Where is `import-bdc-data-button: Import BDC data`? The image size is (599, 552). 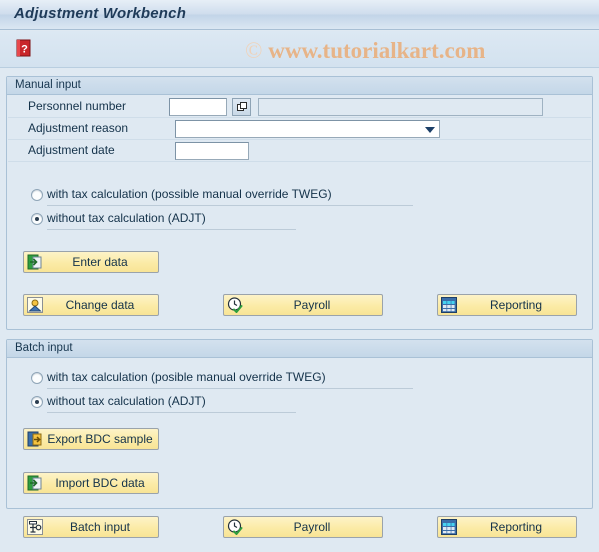 import-bdc-data-button: Import BDC data is located at coordinates (91, 483).